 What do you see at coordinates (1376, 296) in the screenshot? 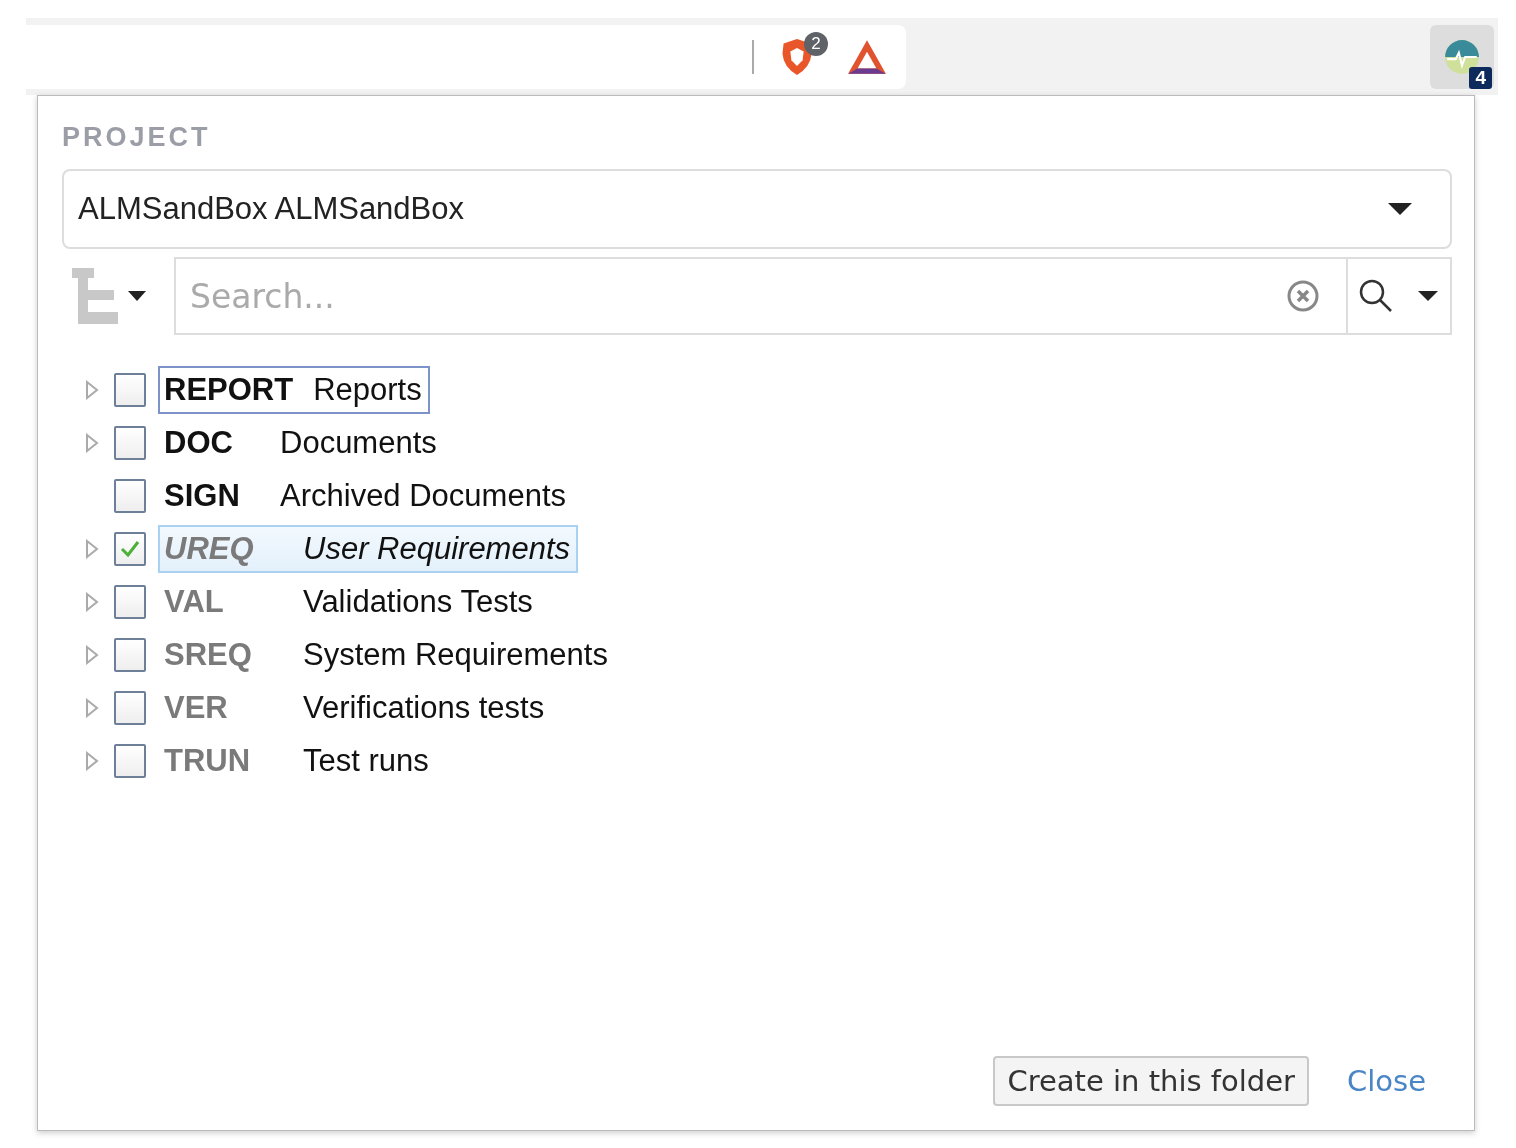
I see `search-icon` at bounding box center [1376, 296].